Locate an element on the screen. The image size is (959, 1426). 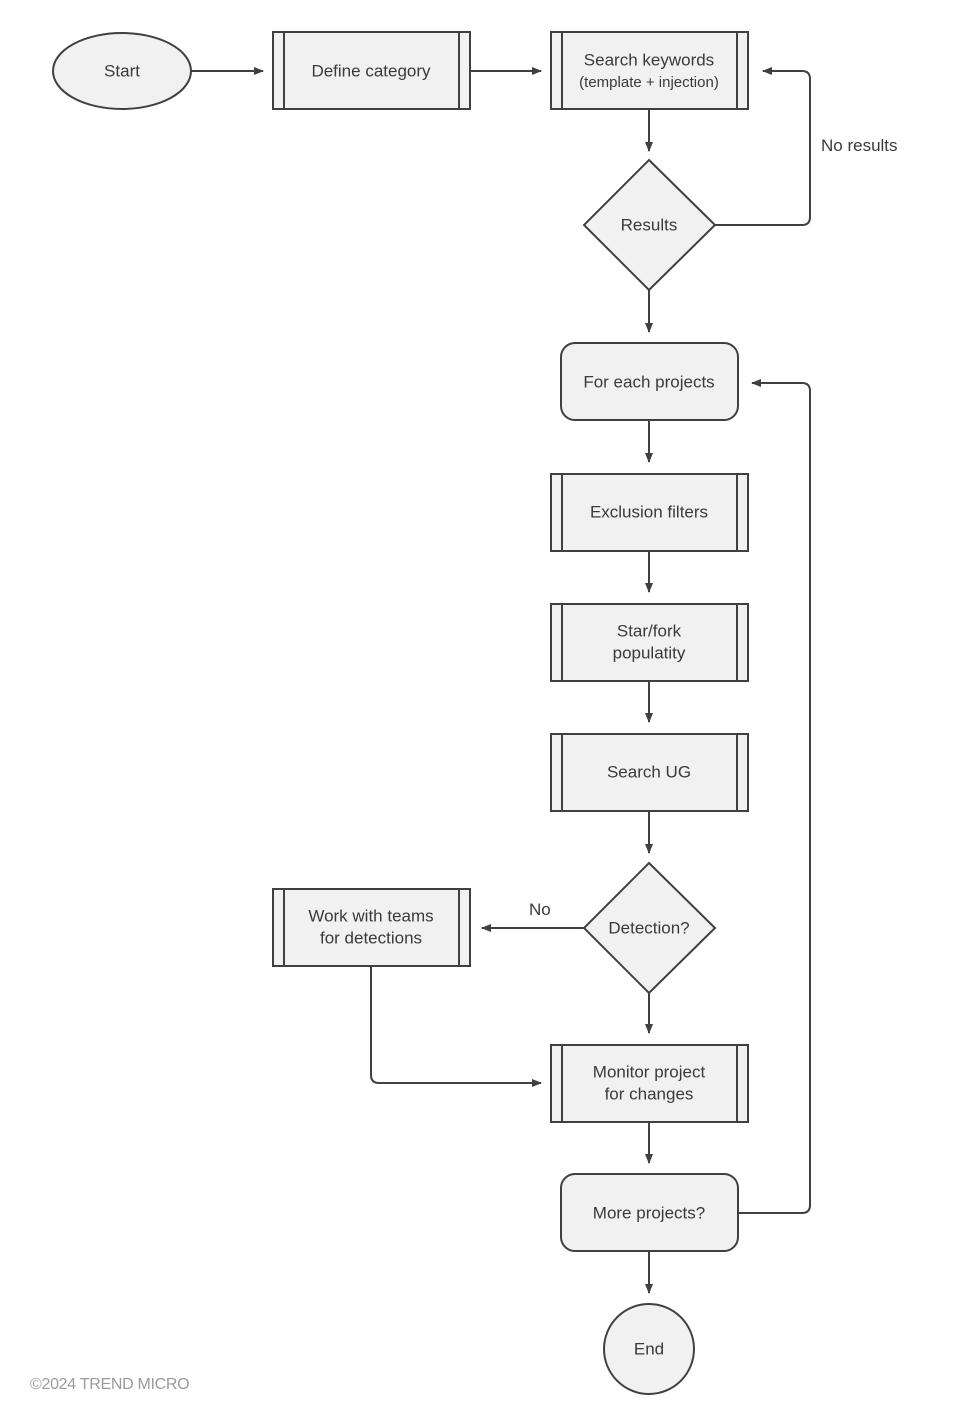
edge-label-no: No is located at coordinates (540, 909).